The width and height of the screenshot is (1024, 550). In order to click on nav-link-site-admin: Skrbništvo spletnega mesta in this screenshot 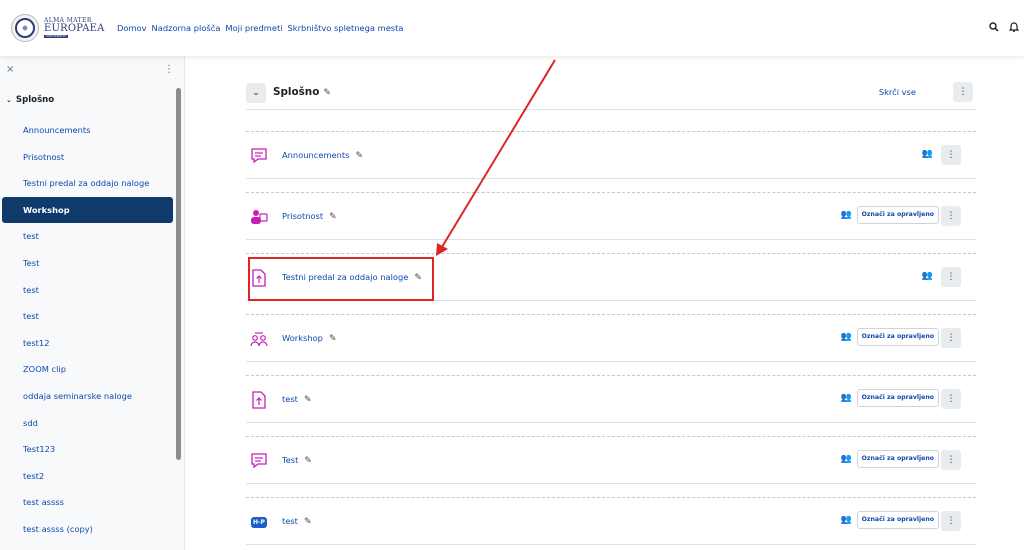, I will do `click(346, 28)`.